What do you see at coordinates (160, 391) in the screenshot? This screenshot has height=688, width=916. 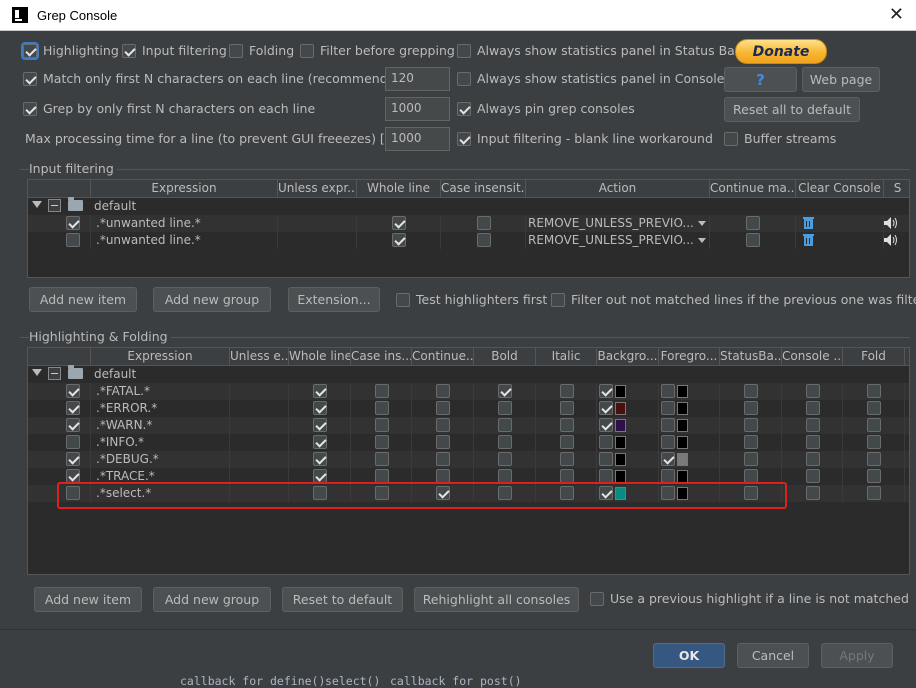 I see `row-expression: .*FATAL.*` at bounding box center [160, 391].